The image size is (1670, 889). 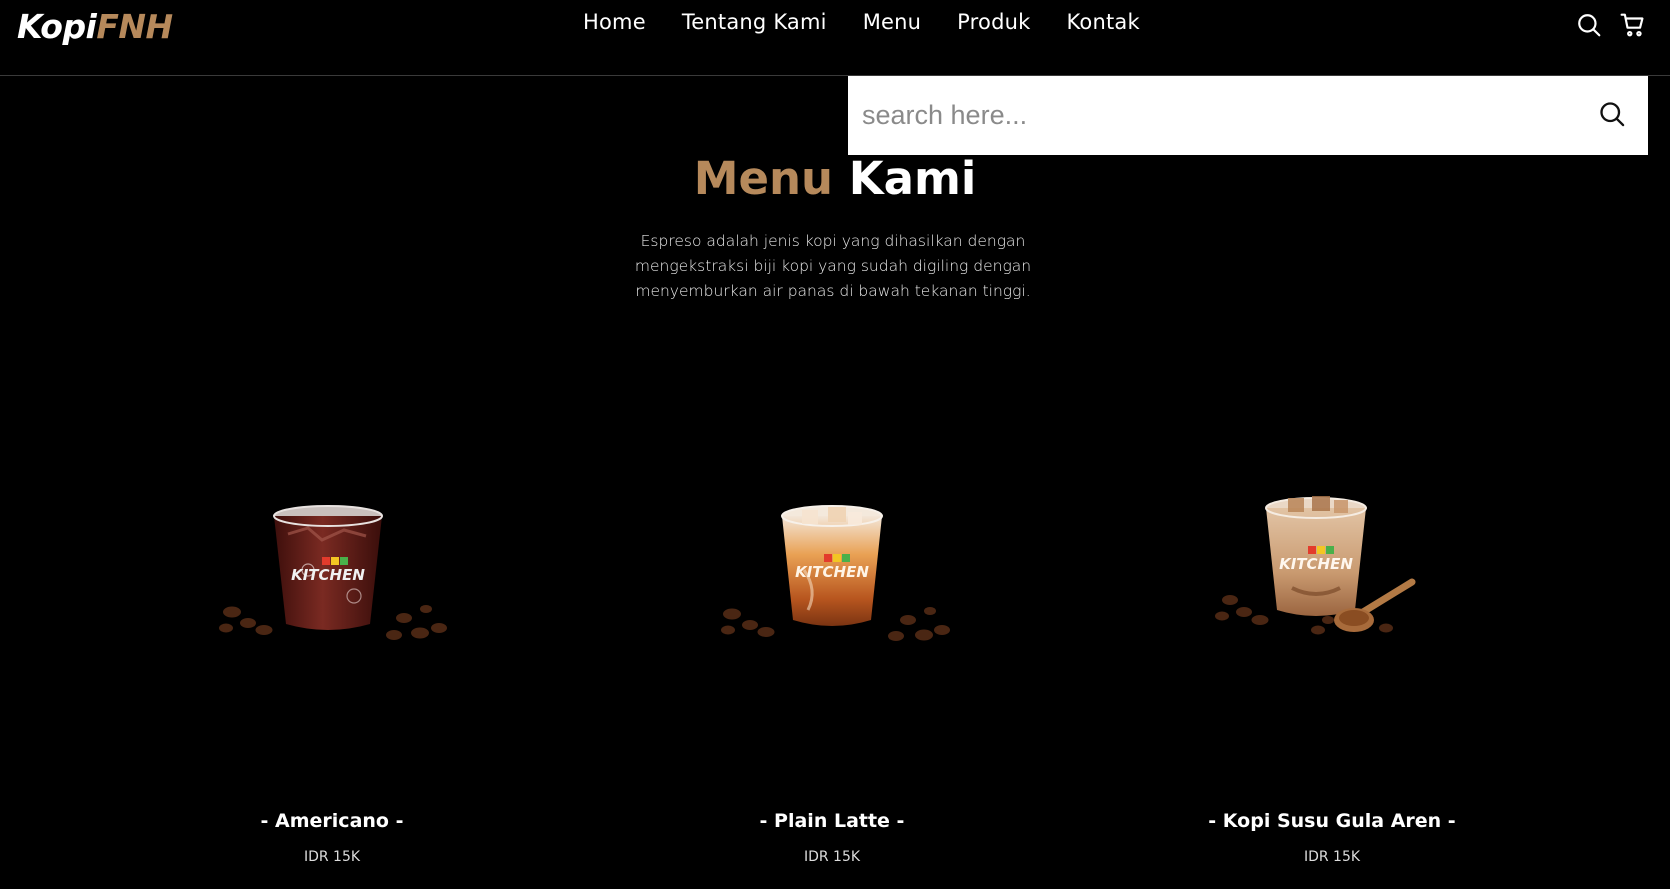 What do you see at coordinates (134, 26) in the screenshot?
I see `brand-logo-part2: FNH` at bounding box center [134, 26].